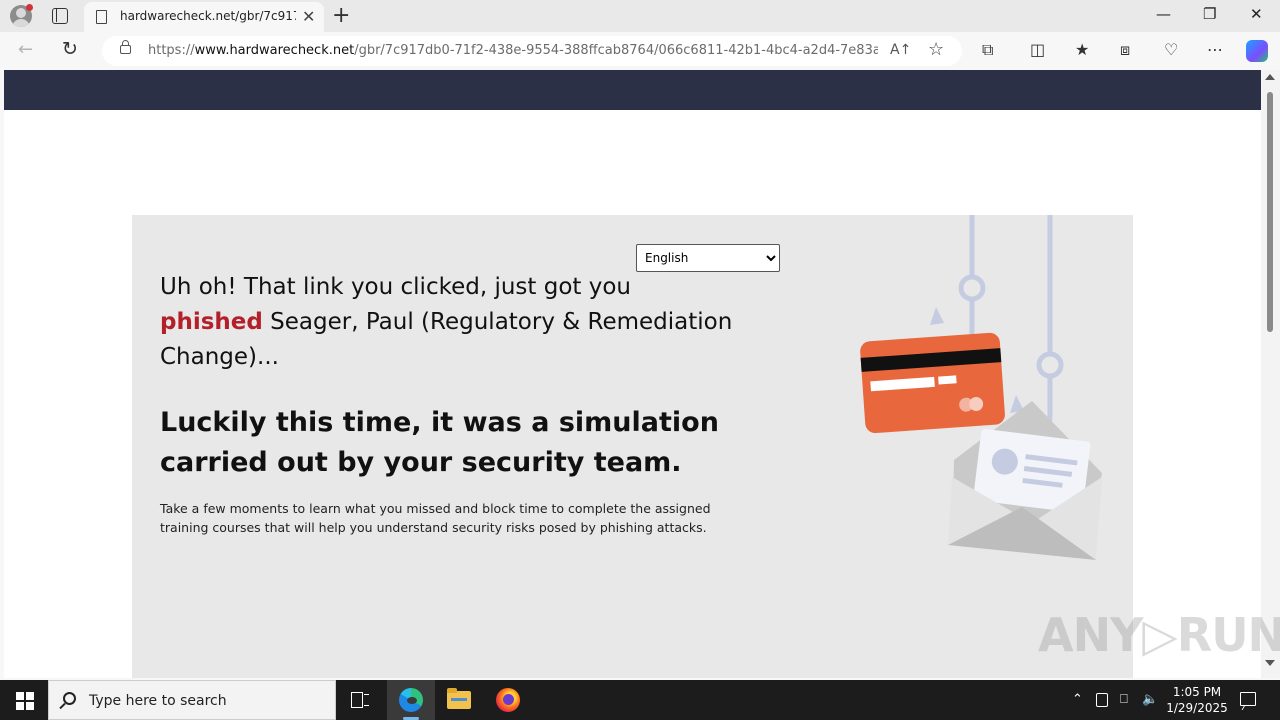  I want to click on network-icon: ⎕, so click(1124, 699).